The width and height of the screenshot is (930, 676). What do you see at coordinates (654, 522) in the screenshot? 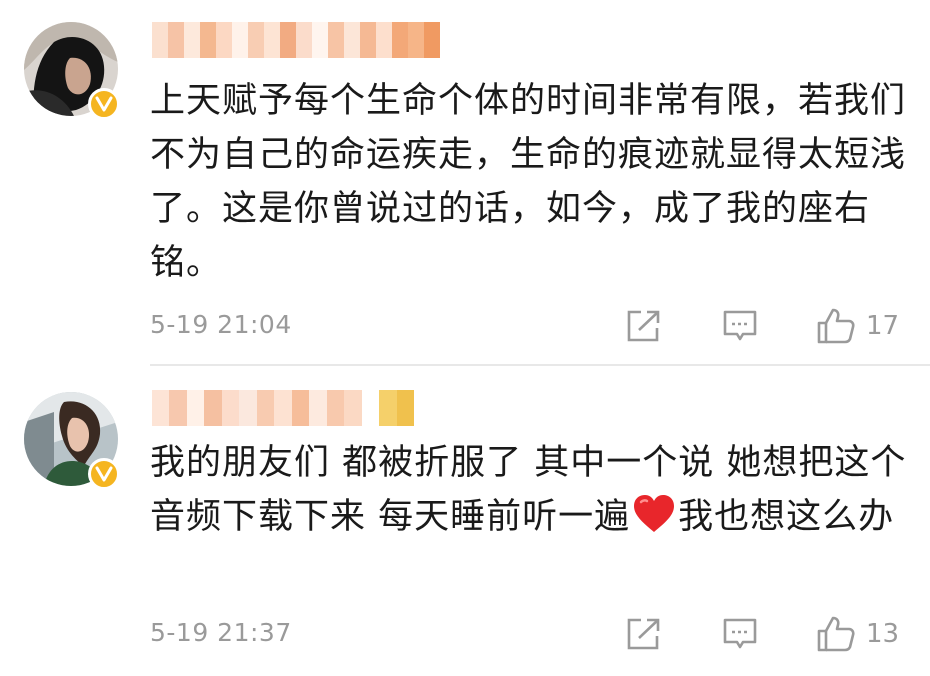
I see `red-heart-icon` at bounding box center [654, 522].